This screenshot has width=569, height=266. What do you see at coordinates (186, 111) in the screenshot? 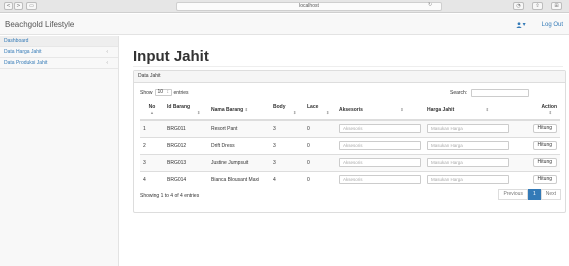
I see `column-header-id-barang: Id Barang ⇕` at bounding box center [186, 111].